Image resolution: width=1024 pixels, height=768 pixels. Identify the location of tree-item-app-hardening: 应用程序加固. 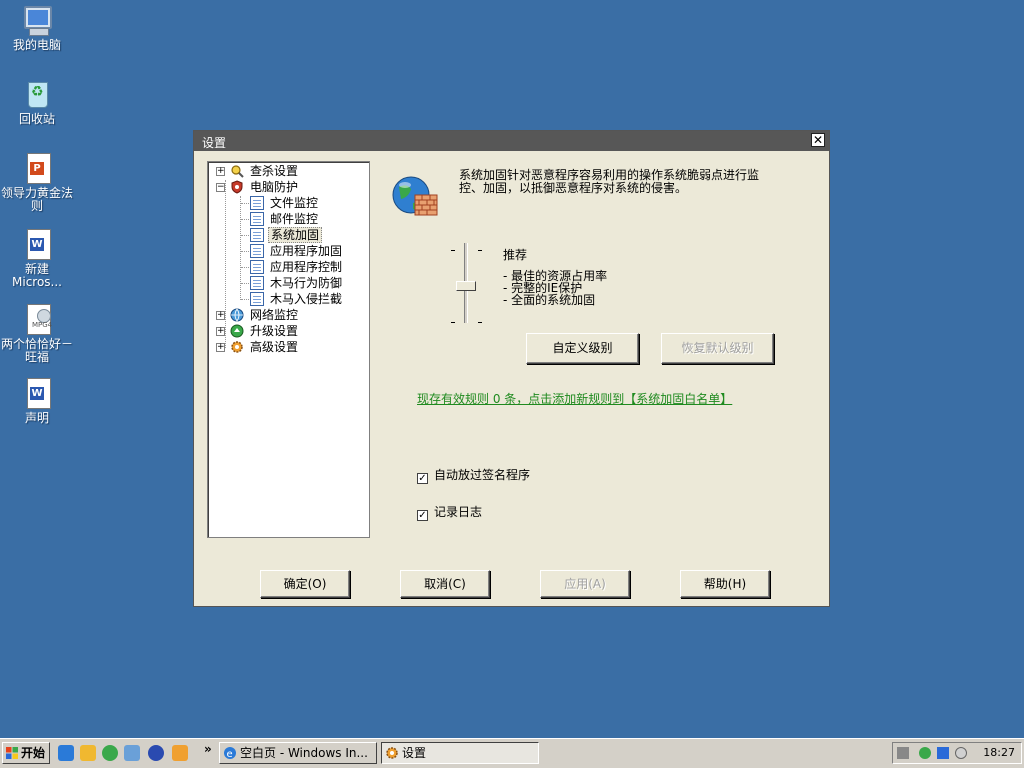
(288, 251).